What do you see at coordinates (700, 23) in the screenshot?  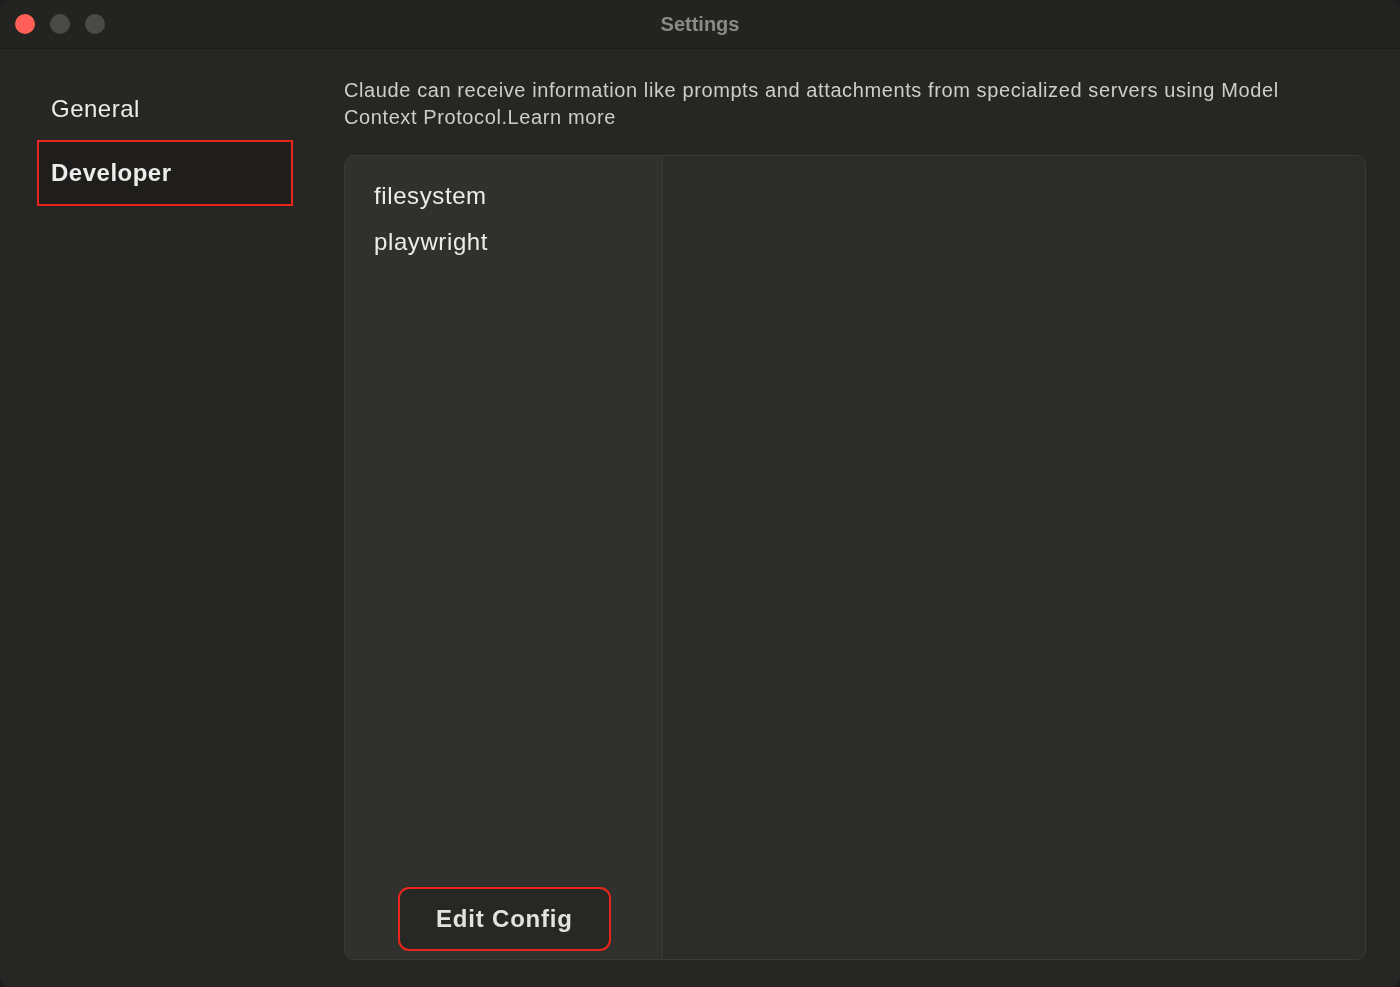 I see `window-title: Settings` at bounding box center [700, 23].